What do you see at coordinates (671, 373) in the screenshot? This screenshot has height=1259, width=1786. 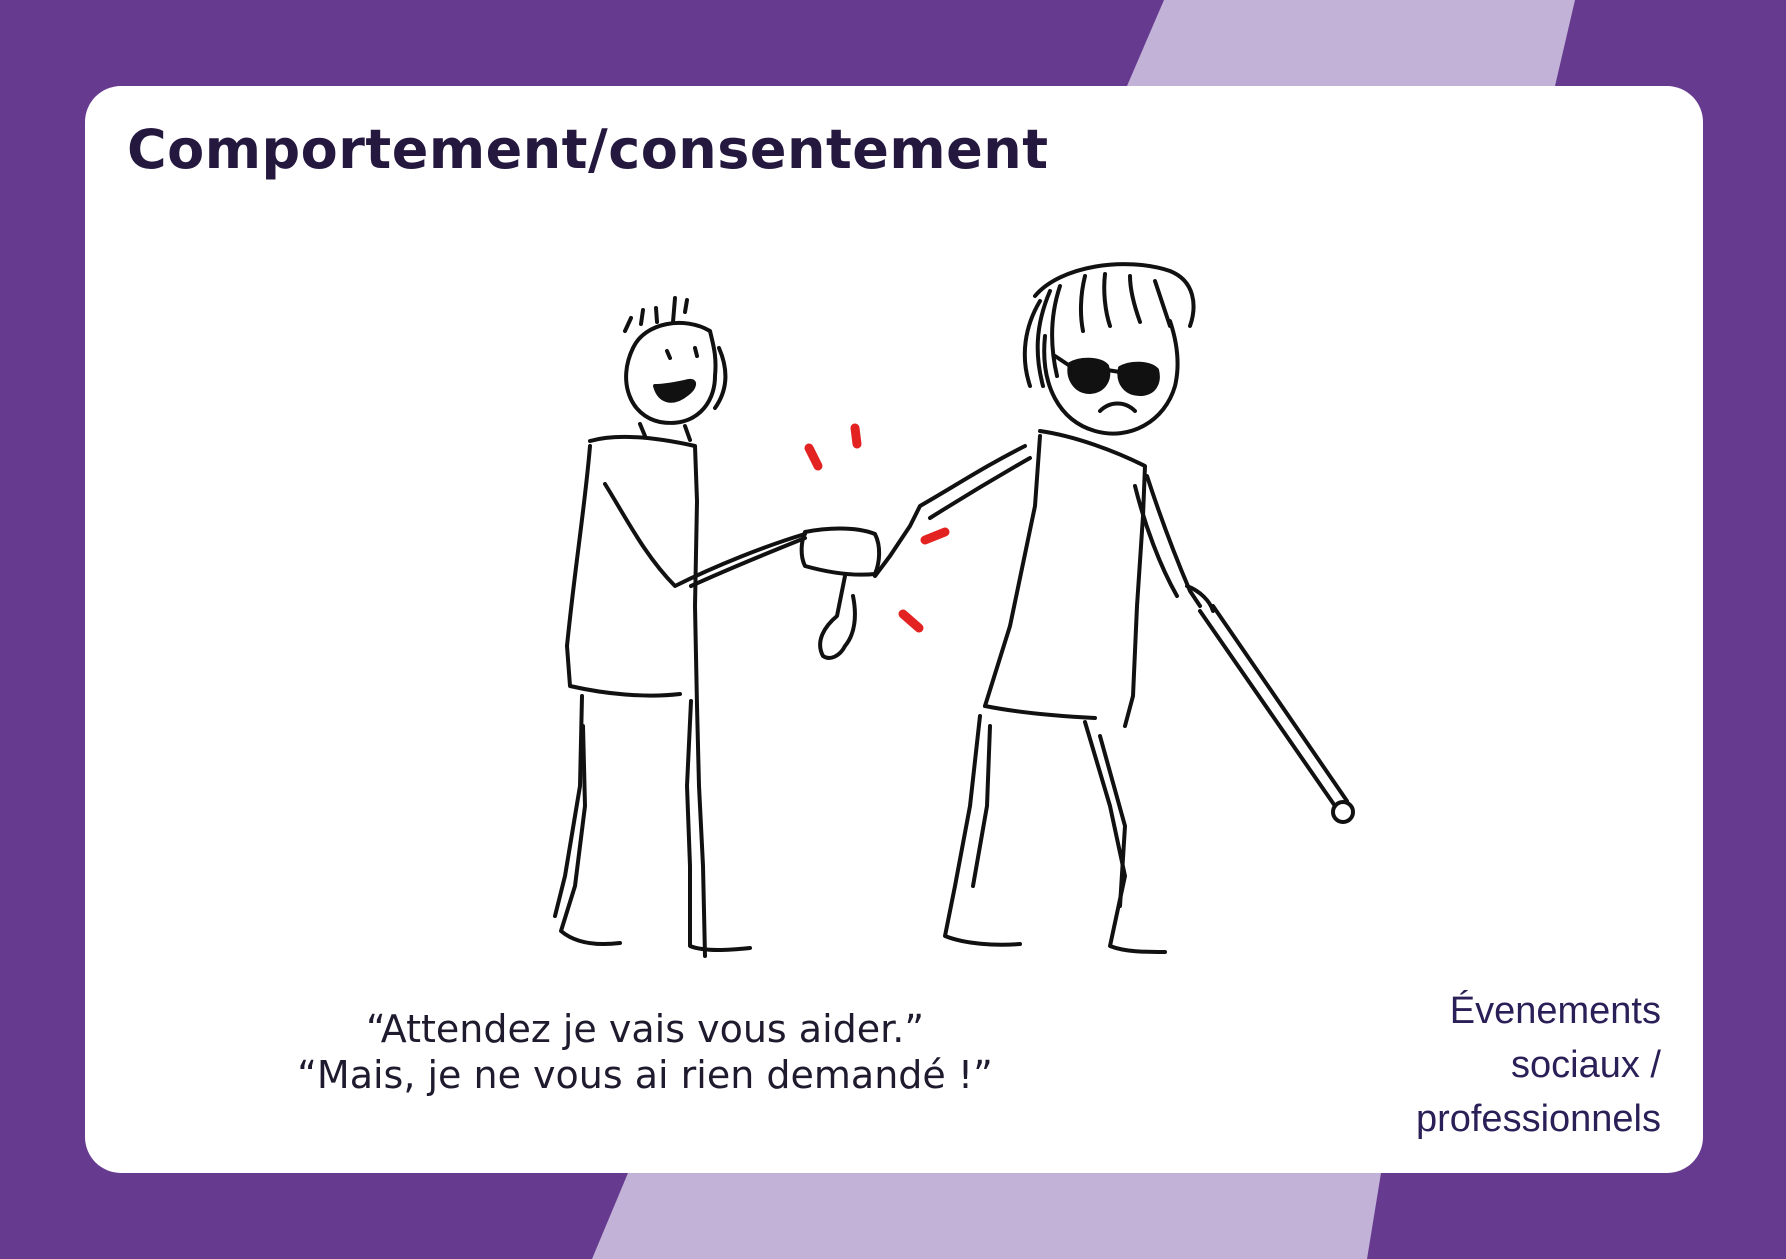 I see `helper-head` at bounding box center [671, 373].